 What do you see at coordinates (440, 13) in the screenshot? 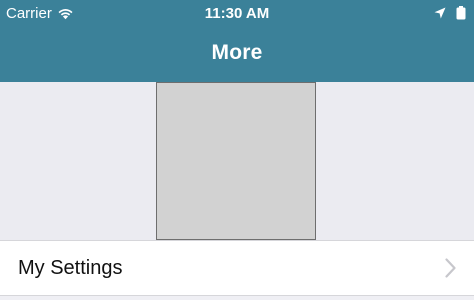
I see `location-arrow-icon` at bounding box center [440, 13].